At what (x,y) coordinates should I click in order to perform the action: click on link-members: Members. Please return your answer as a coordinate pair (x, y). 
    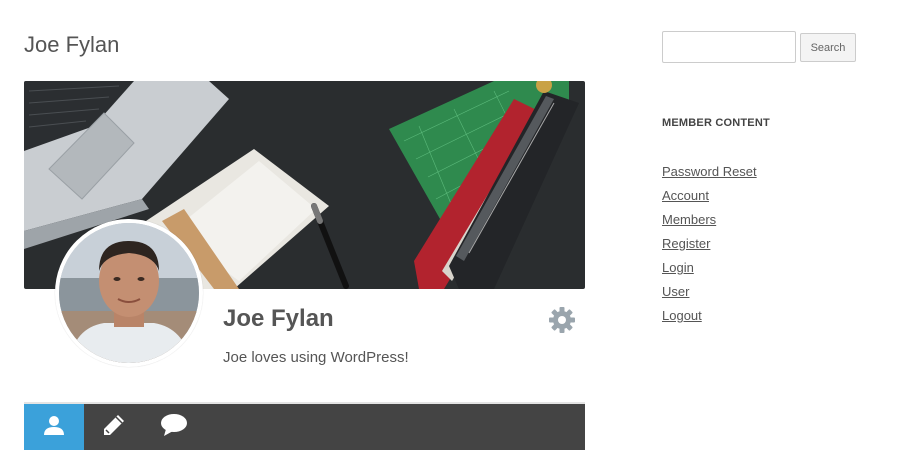
    Looking at the image, I should click on (689, 219).